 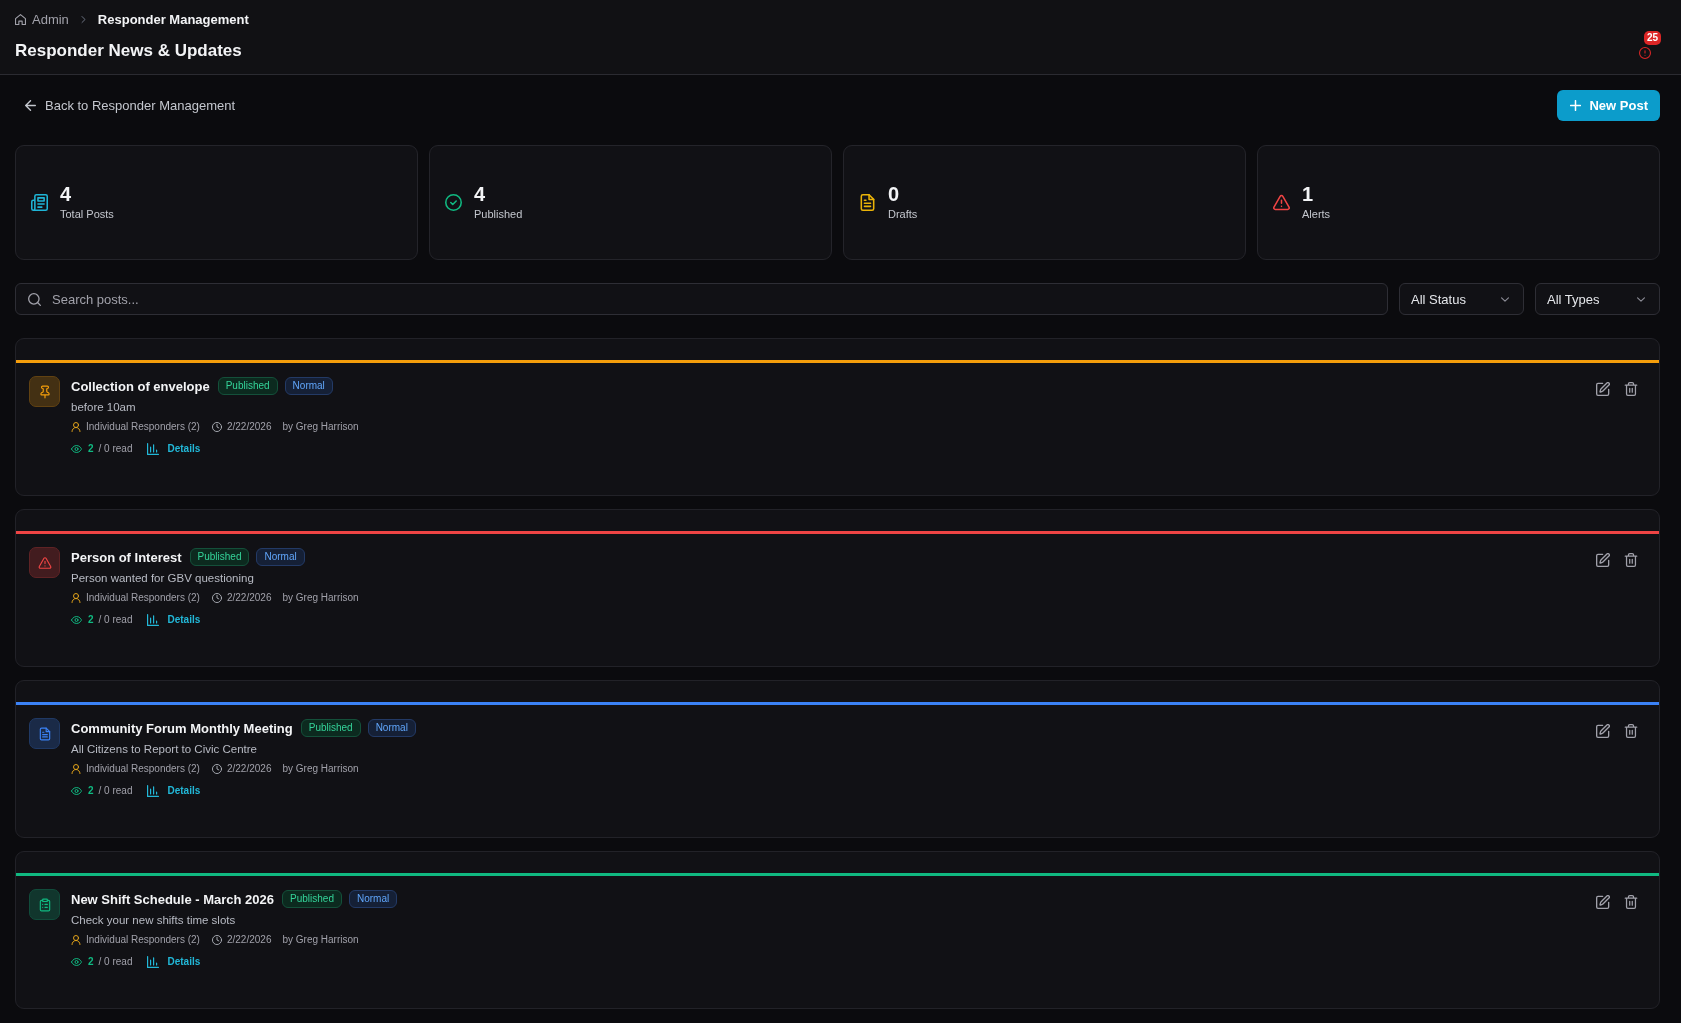 What do you see at coordinates (182, 728) in the screenshot?
I see `post-title: Community Forum Monthly Meeting` at bounding box center [182, 728].